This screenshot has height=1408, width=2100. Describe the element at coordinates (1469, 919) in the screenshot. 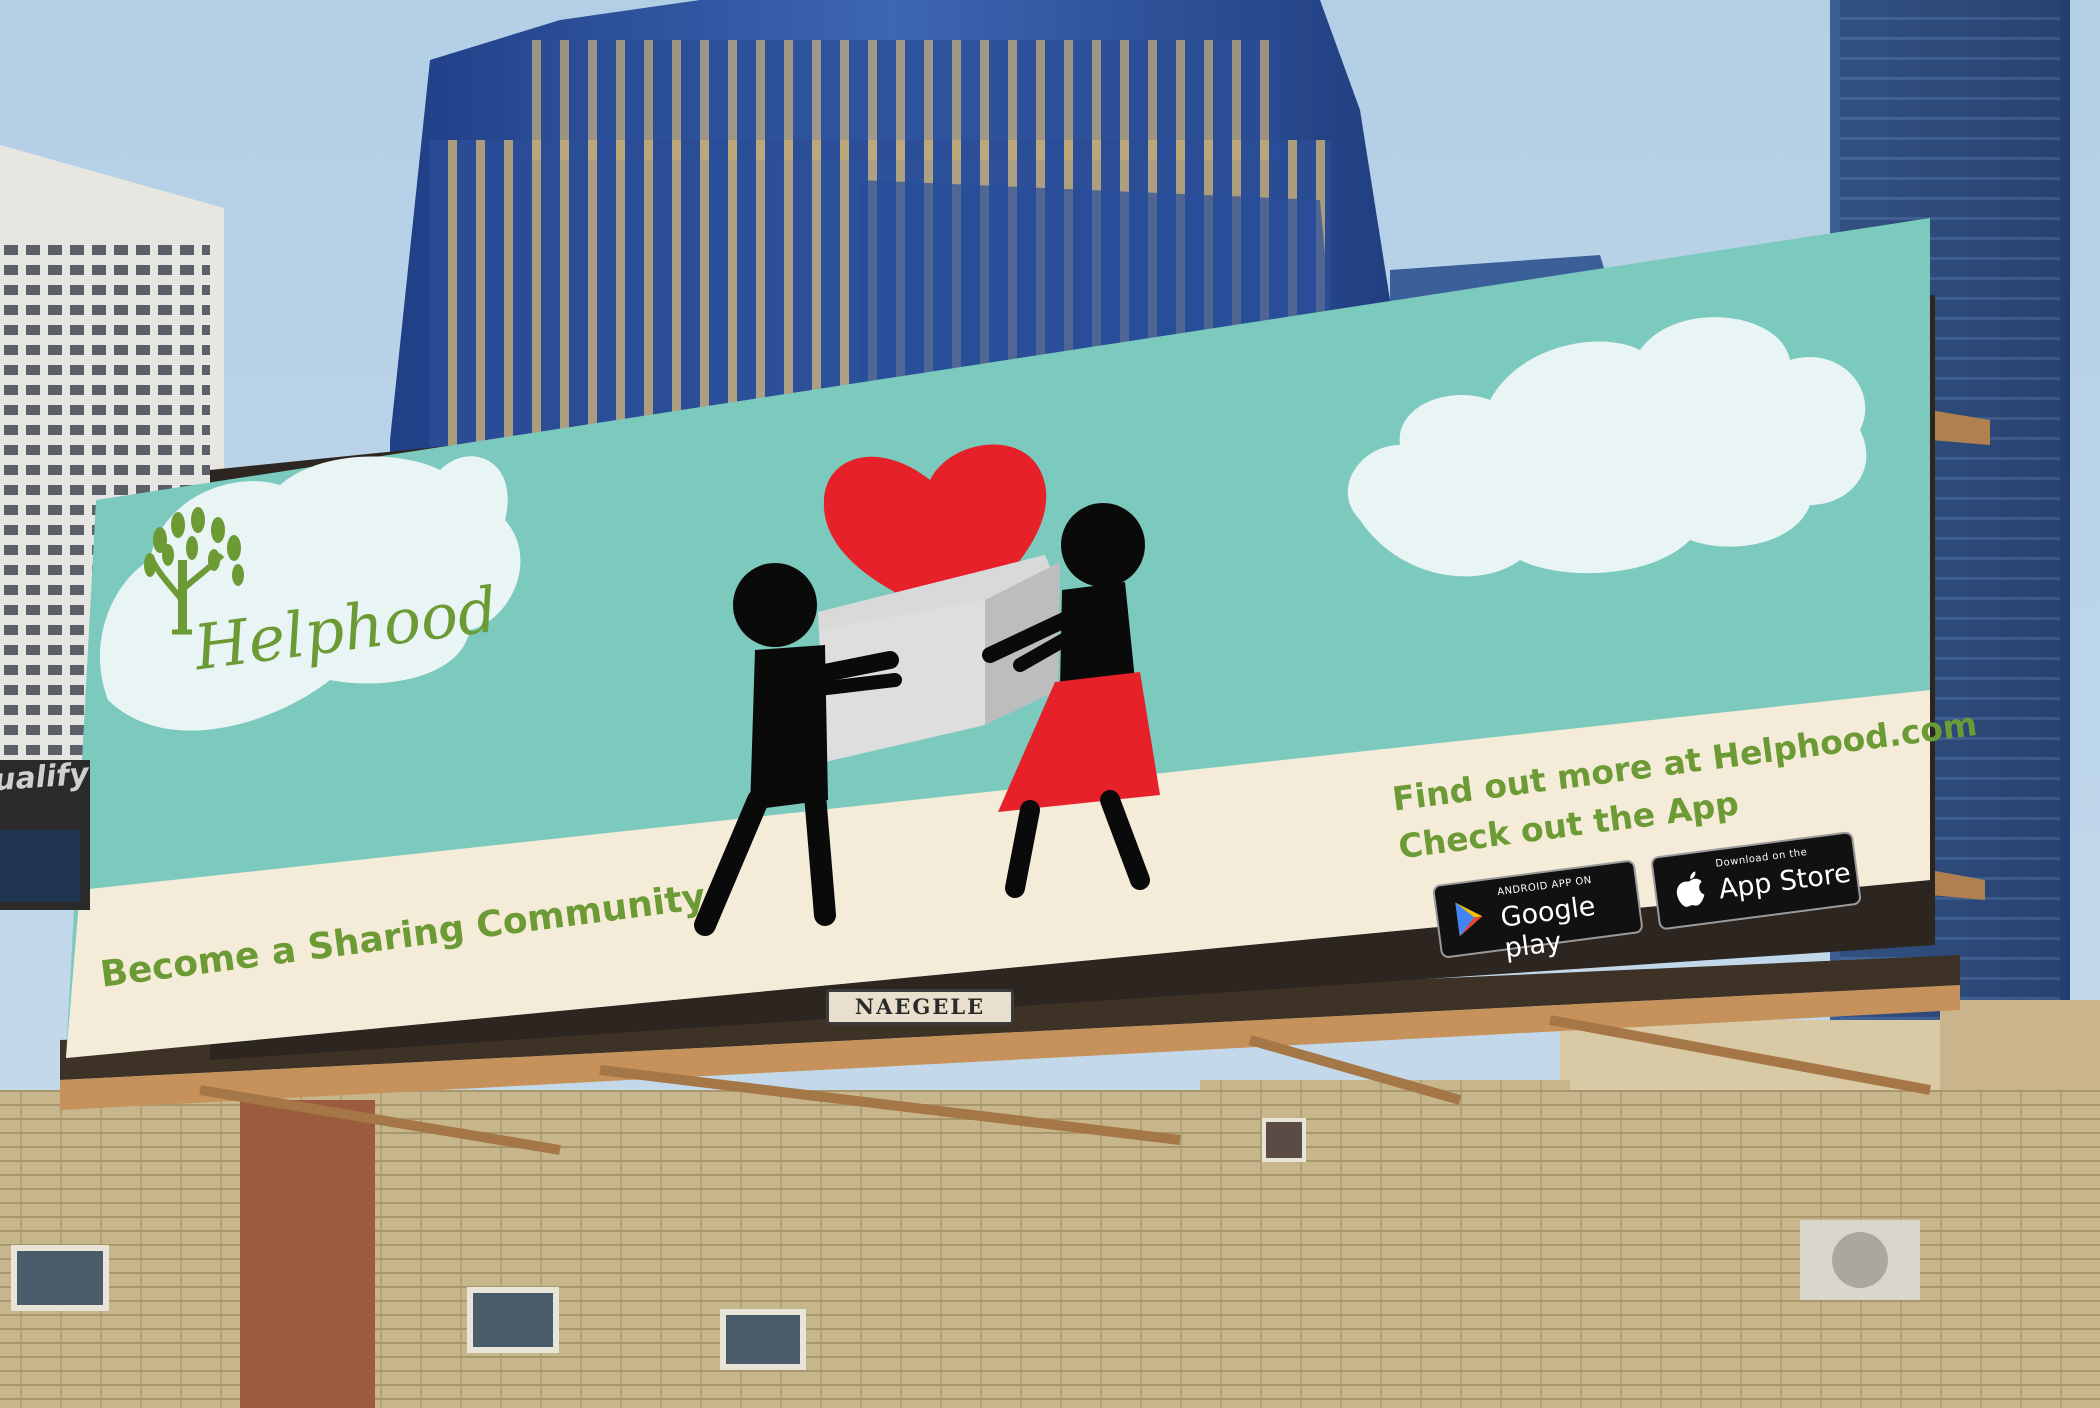

I see `google-play-icon` at that location.